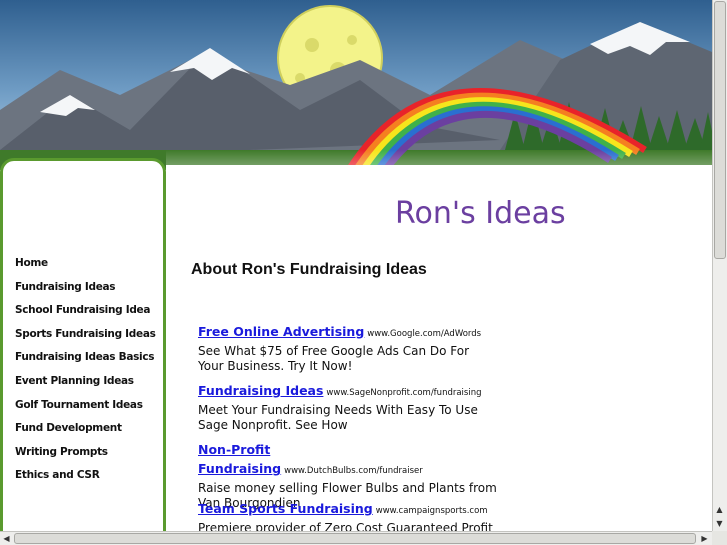  Describe the element at coordinates (719, 538) in the screenshot. I see `scrollbar-corner` at that location.